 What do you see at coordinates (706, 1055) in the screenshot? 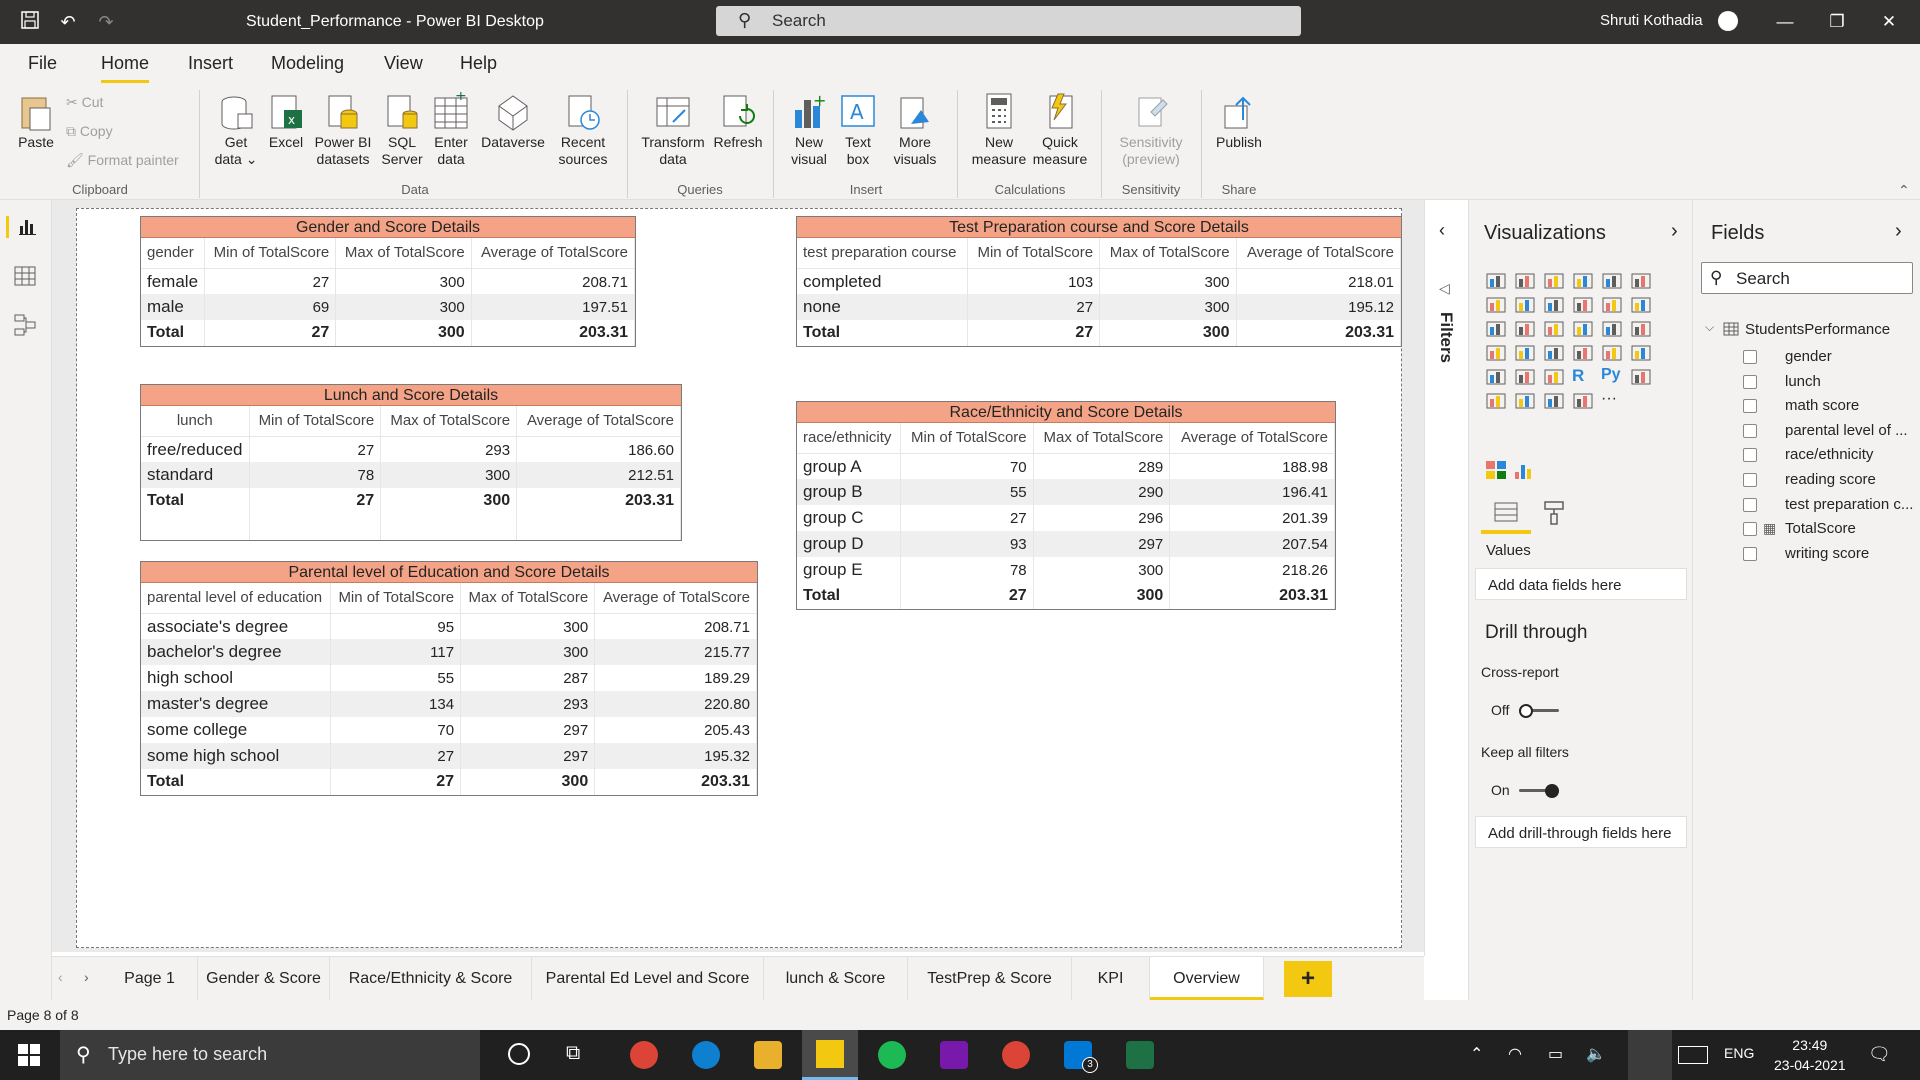
I see `edge-icon` at bounding box center [706, 1055].